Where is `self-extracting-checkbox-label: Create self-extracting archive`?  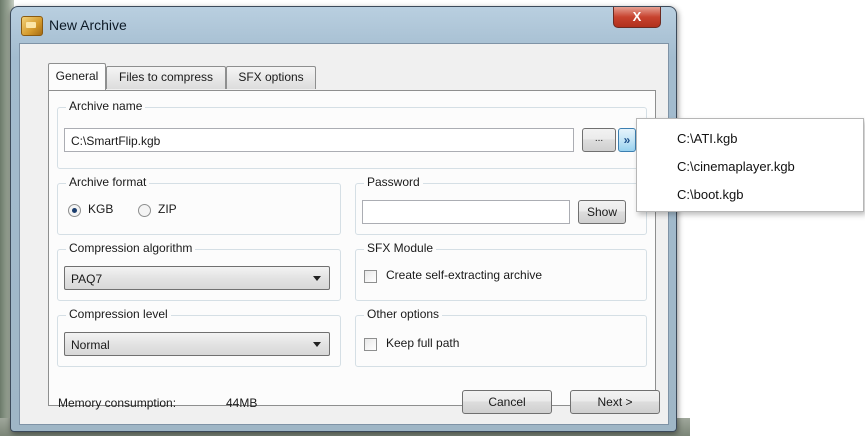
self-extracting-checkbox-label: Create self-extracting archive is located at coordinates (464, 275).